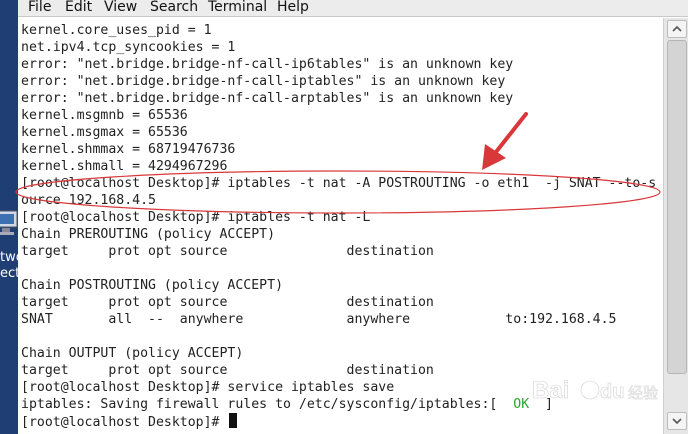  What do you see at coordinates (677, 207) in the screenshot?
I see `scrollbar-thumb` at bounding box center [677, 207].